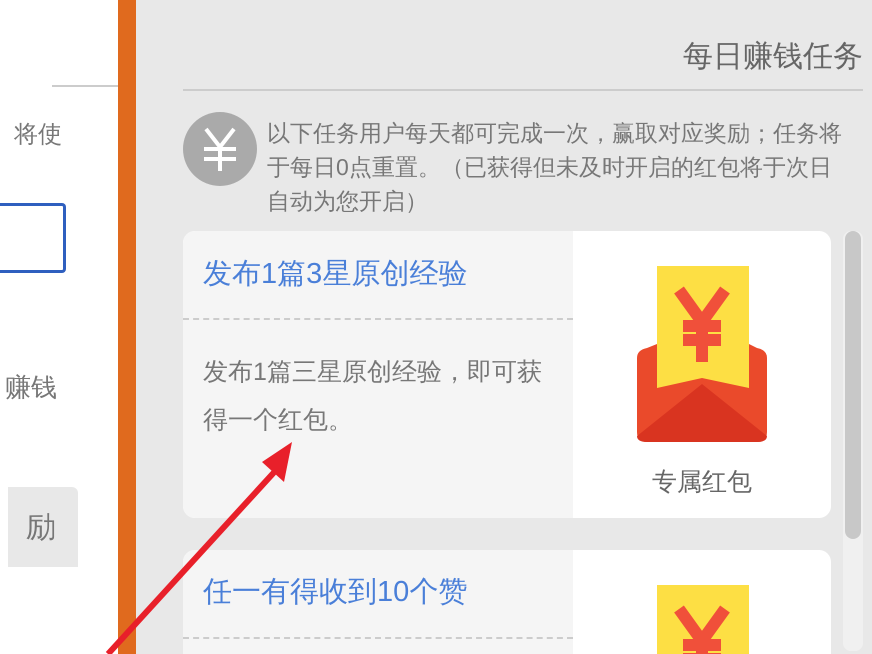 The width and height of the screenshot is (872, 654). What do you see at coordinates (702, 354) in the screenshot?
I see `envelope-icon` at bounding box center [702, 354].